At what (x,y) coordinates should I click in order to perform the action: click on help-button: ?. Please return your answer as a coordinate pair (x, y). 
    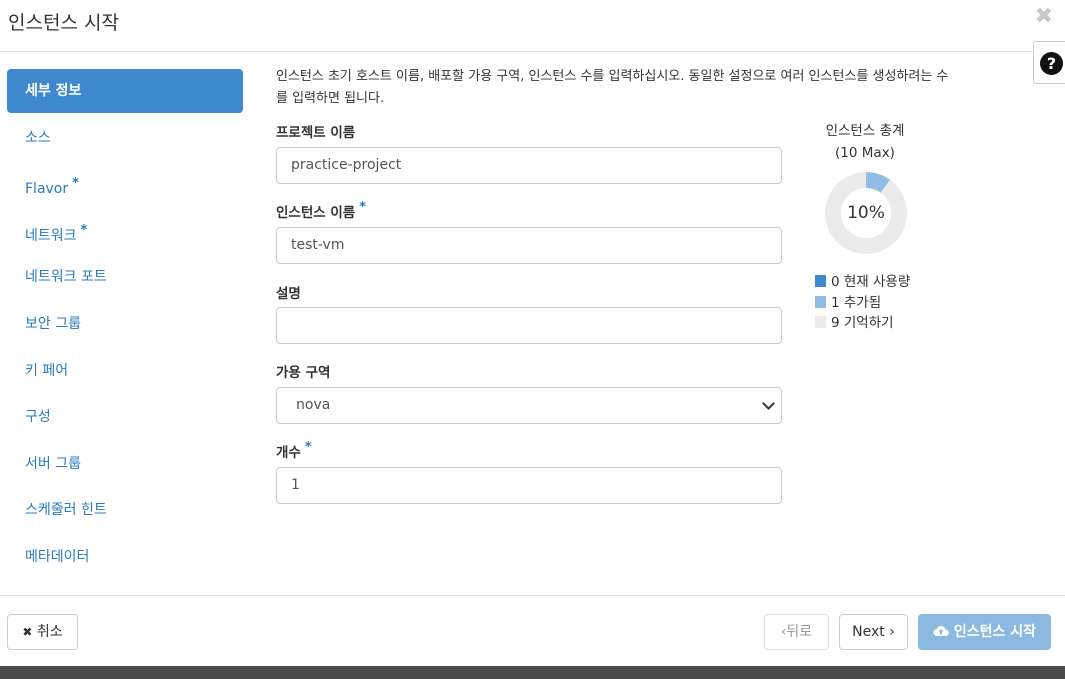
    Looking at the image, I should click on (1049, 62).